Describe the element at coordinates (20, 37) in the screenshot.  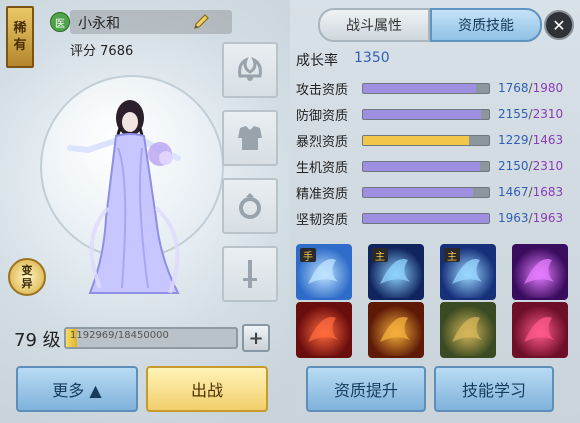
I see `rarity-badge: 稀 有` at that location.